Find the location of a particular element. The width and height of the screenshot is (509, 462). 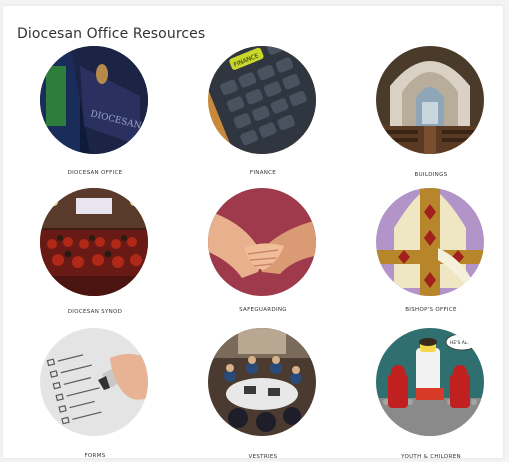

safeguarding-image is located at coordinates (262, 242).